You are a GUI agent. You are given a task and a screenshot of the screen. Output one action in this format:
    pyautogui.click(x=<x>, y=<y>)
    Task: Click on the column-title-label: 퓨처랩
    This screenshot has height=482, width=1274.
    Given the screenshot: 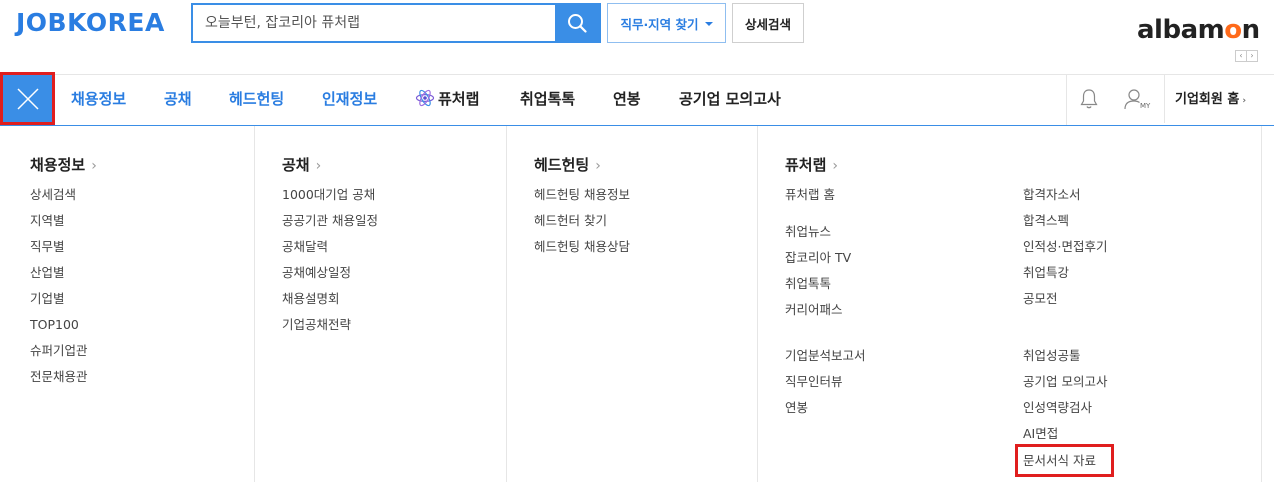 What is the action you would take?
    pyautogui.click(x=806, y=165)
    